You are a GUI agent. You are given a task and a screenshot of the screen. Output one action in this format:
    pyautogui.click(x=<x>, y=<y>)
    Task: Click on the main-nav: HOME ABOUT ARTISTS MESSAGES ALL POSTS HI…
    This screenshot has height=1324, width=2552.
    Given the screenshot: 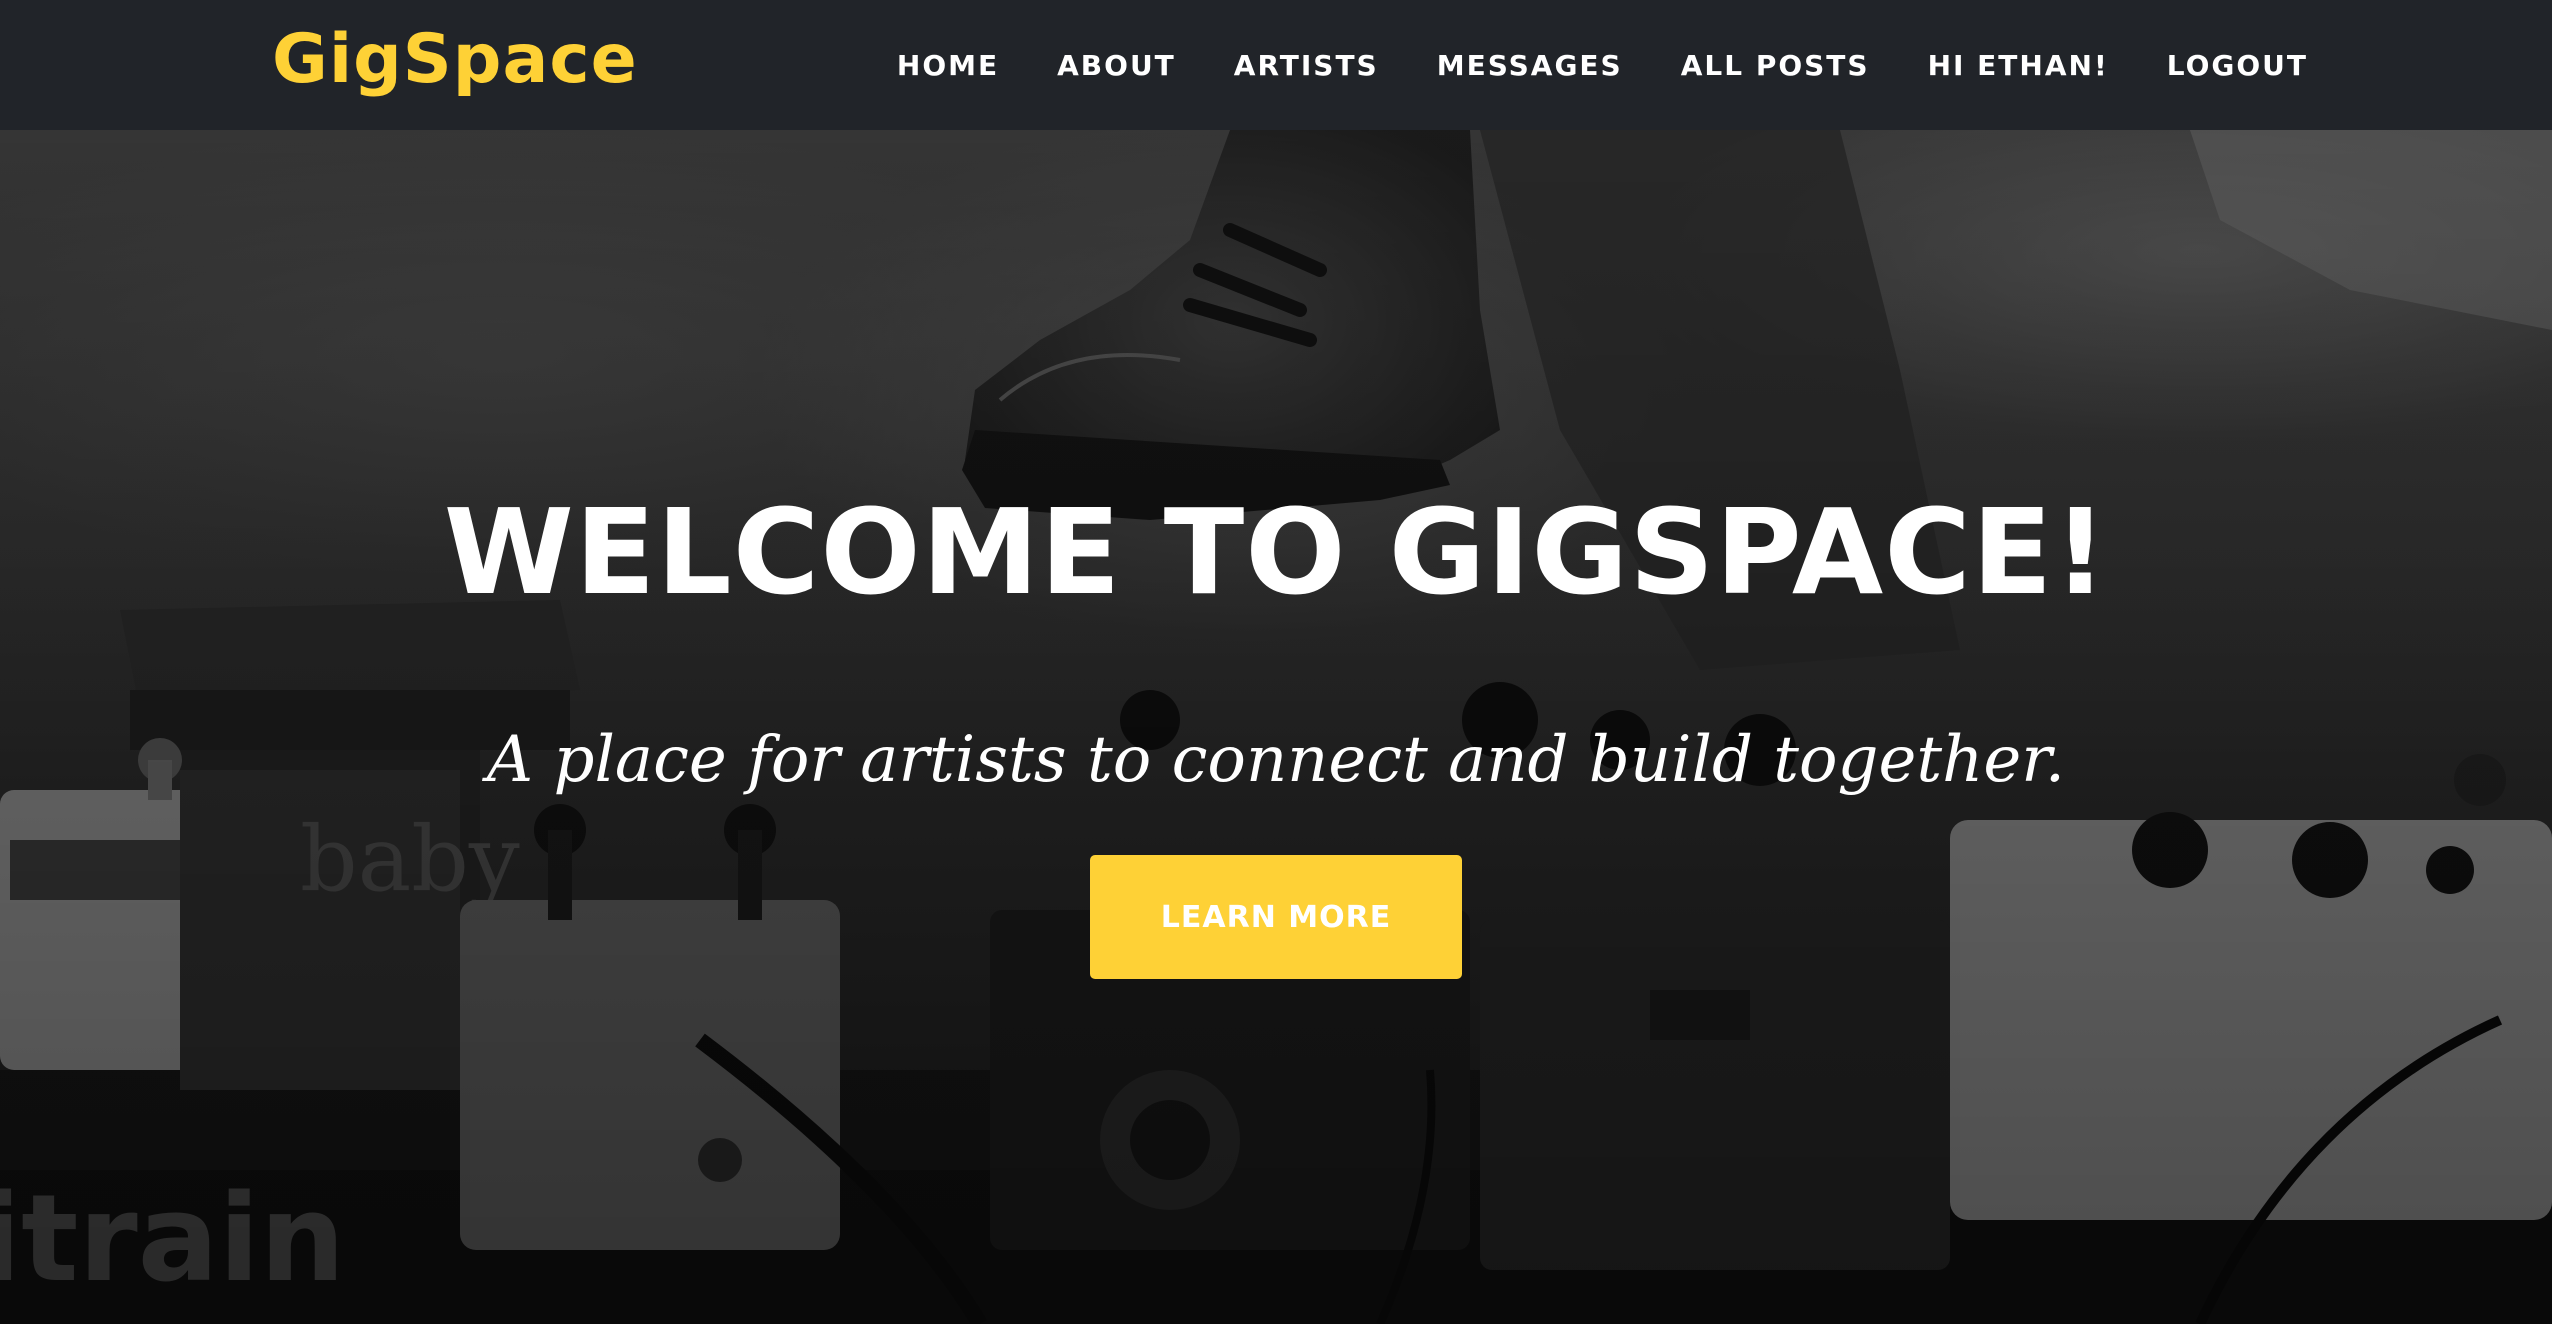 What is the action you would take?
    pyautogui.click(x=1588, y=65)
    